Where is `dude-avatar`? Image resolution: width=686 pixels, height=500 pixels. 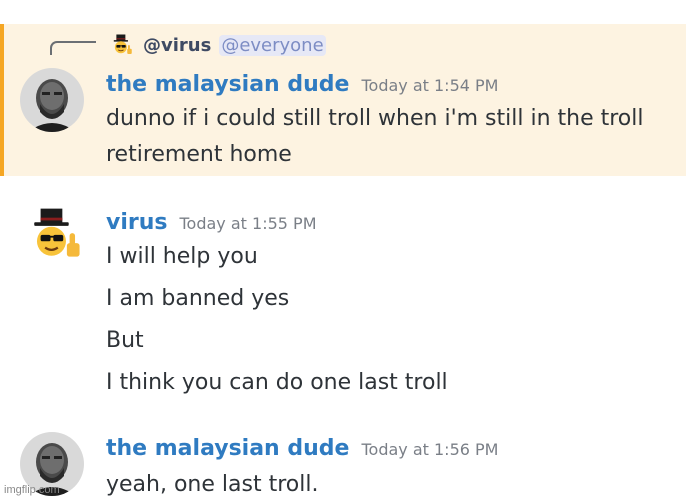 dude-avatar is located at coordinates (52, 100).